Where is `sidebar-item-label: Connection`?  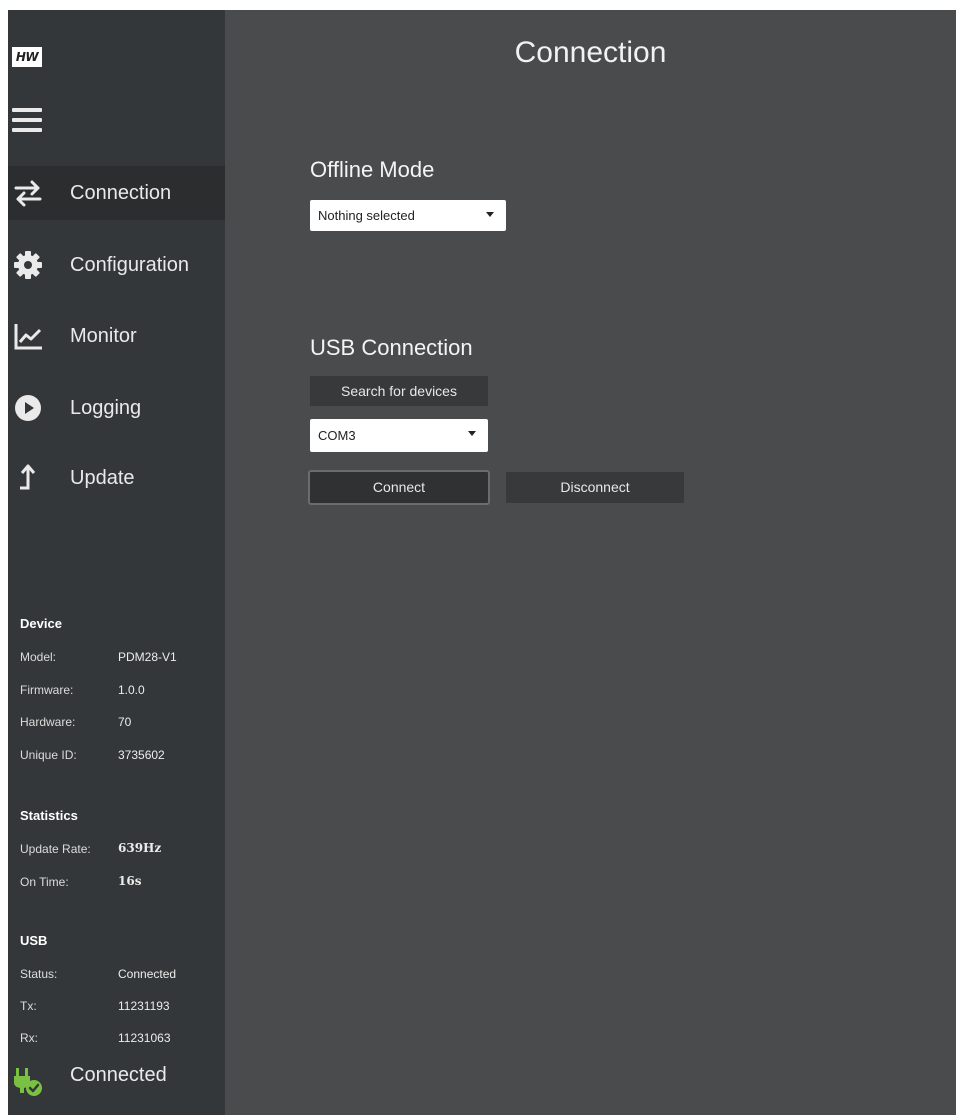 sidebar-item-label: Connection is located at coordinates (121, 193).